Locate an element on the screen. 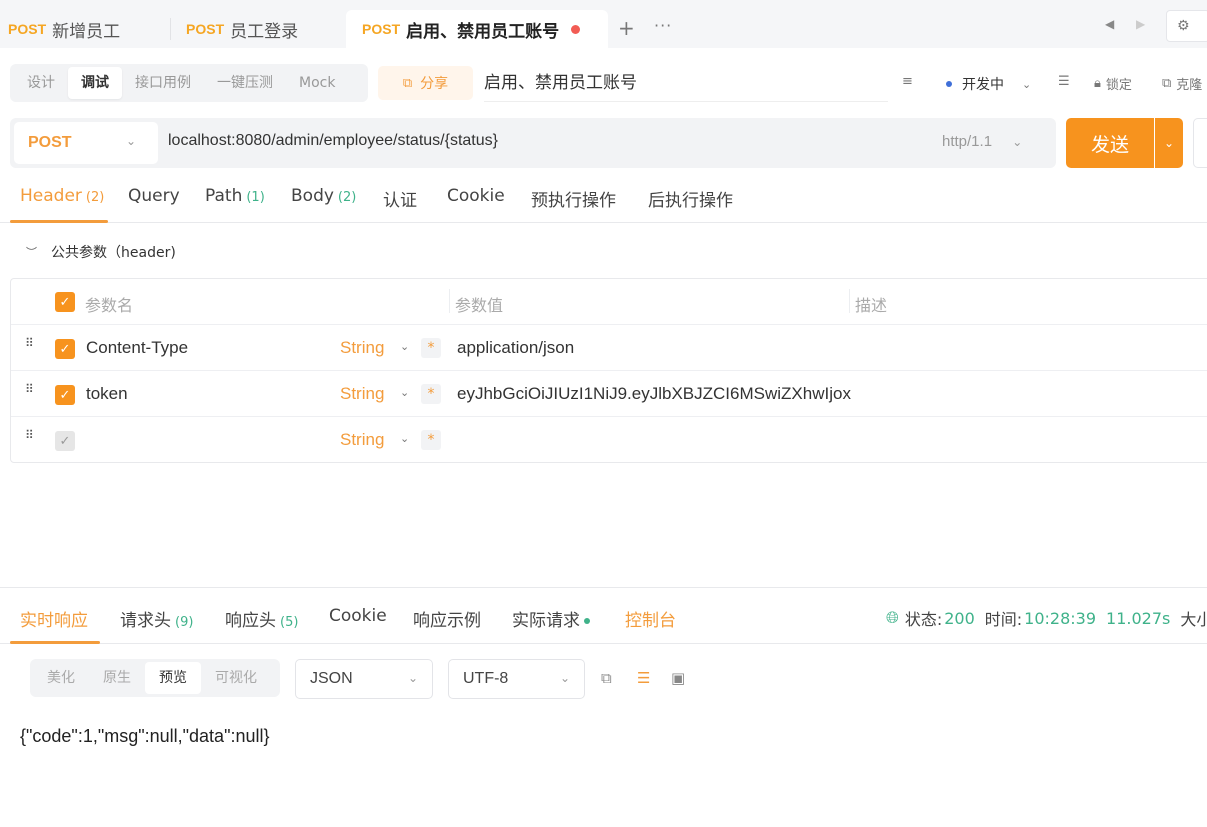 The height and width of the screenshot is (827, 1207). send-options-button: ⌄ is located at coordinates (1169, 143).